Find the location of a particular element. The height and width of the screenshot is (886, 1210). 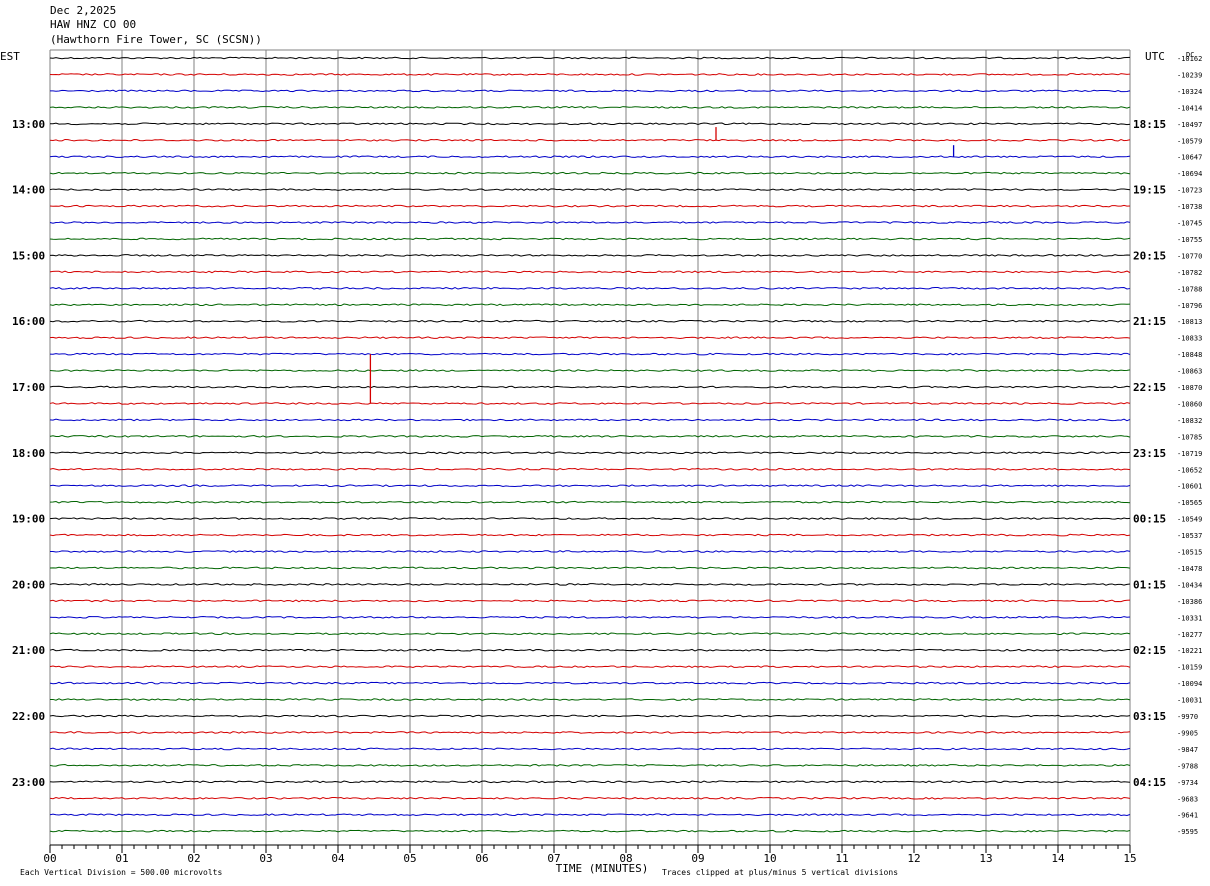

dc-offset-label: -10870 is located at coordinates (1189, 388).